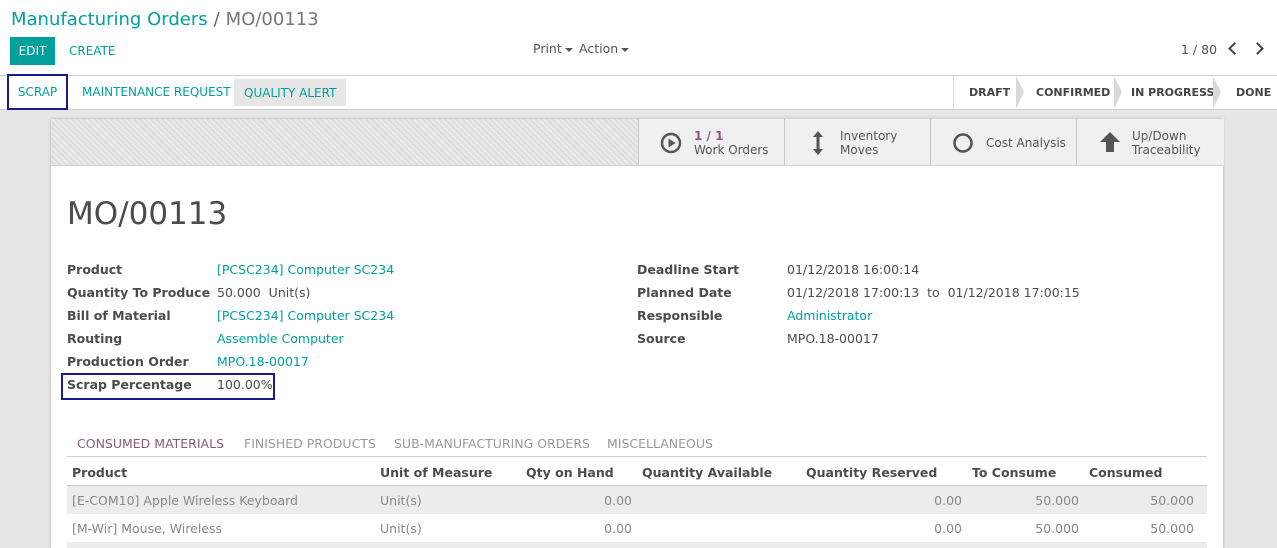  Describe the element at coordinates (147, 214) in the screenshot. I see `record-title: MO/00113` at that location.